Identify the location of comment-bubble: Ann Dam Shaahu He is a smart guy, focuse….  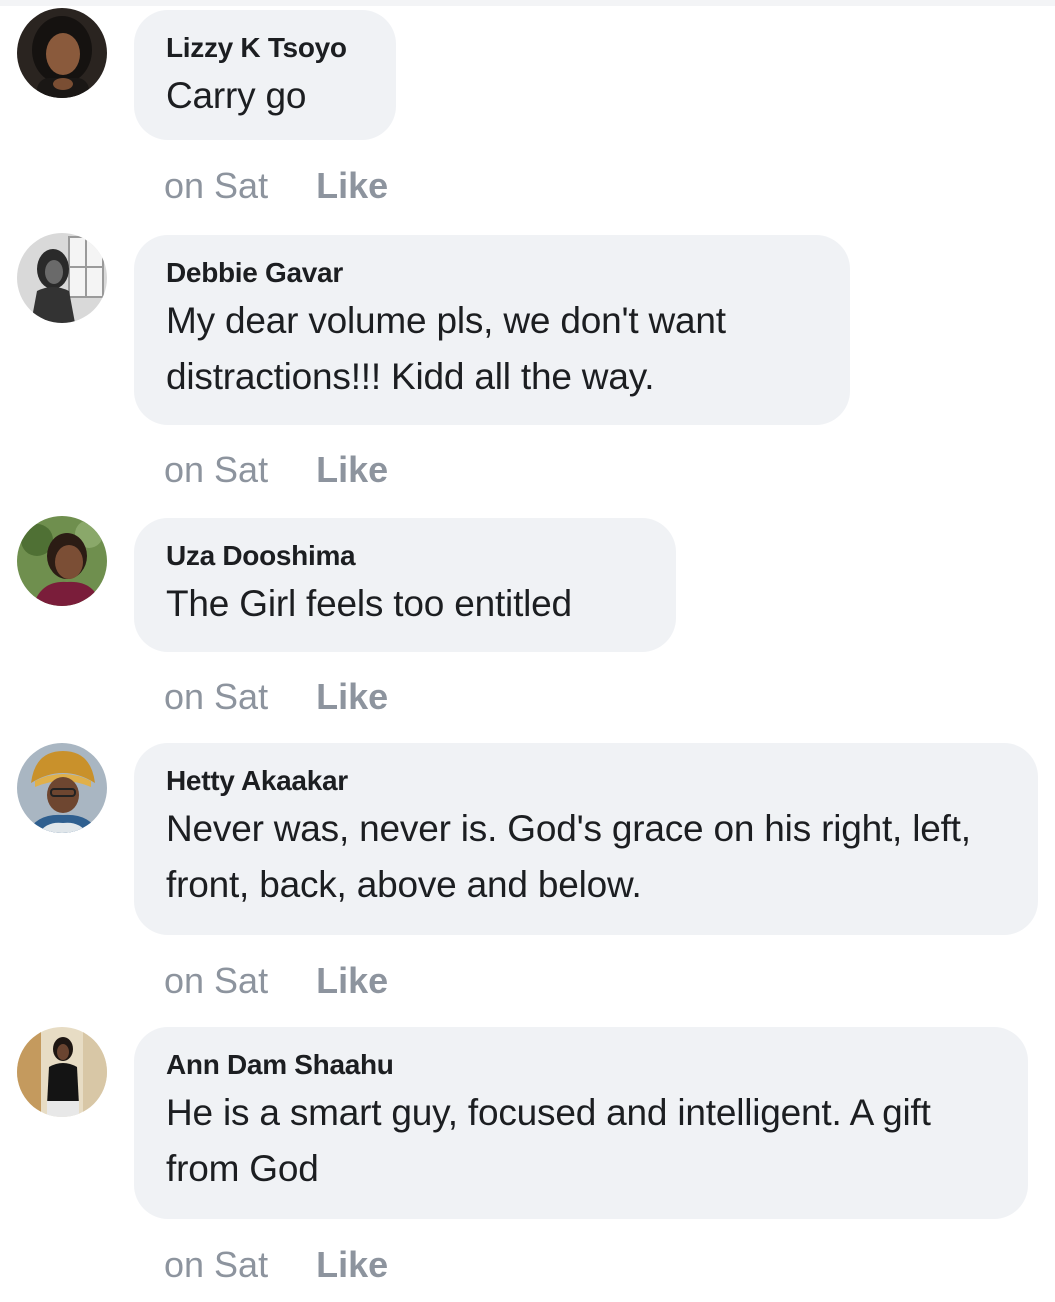
(581, 1123).